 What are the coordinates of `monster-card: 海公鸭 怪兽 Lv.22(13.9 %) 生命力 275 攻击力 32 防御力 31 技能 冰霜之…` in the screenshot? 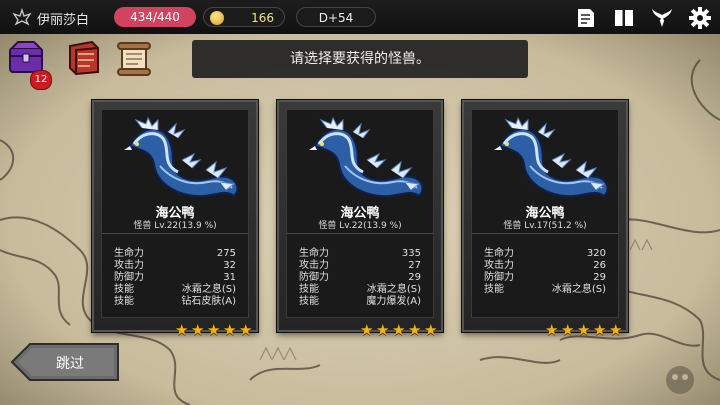 It's located at (175, 219).